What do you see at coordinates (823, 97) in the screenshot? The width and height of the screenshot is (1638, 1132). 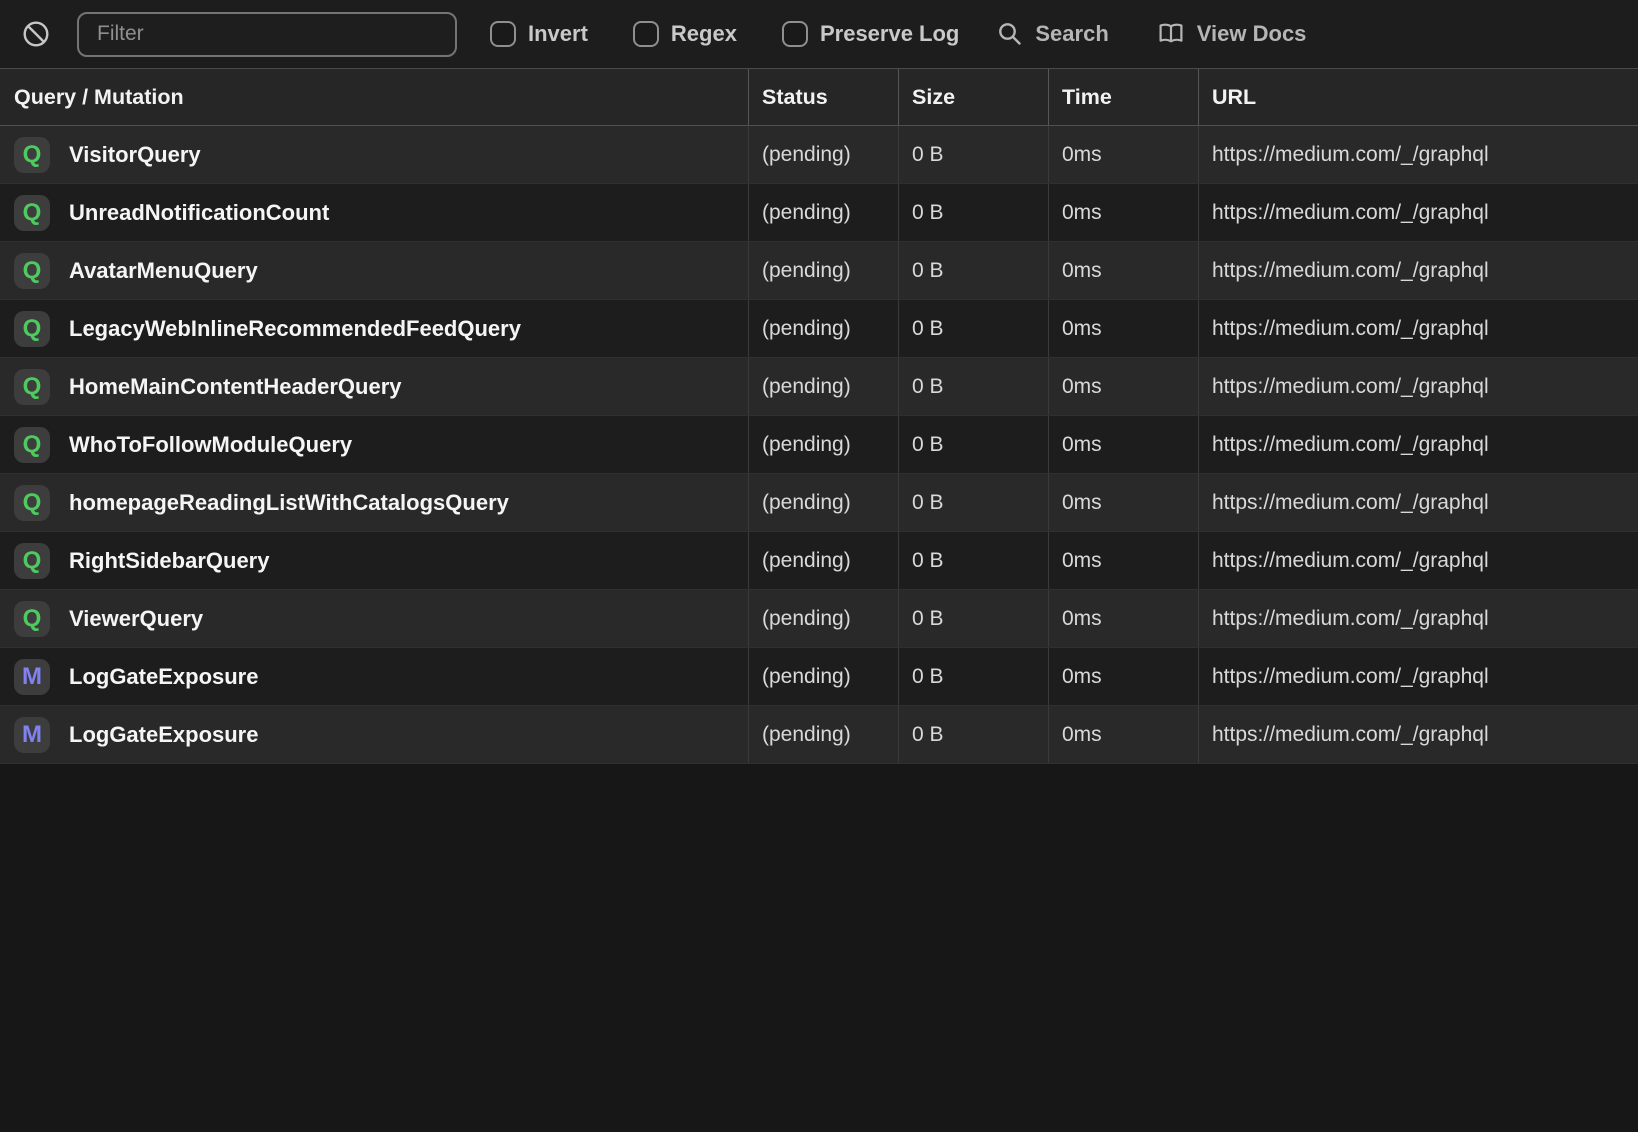 I see `column-header-status: Status` at bounding box center [823, 97].